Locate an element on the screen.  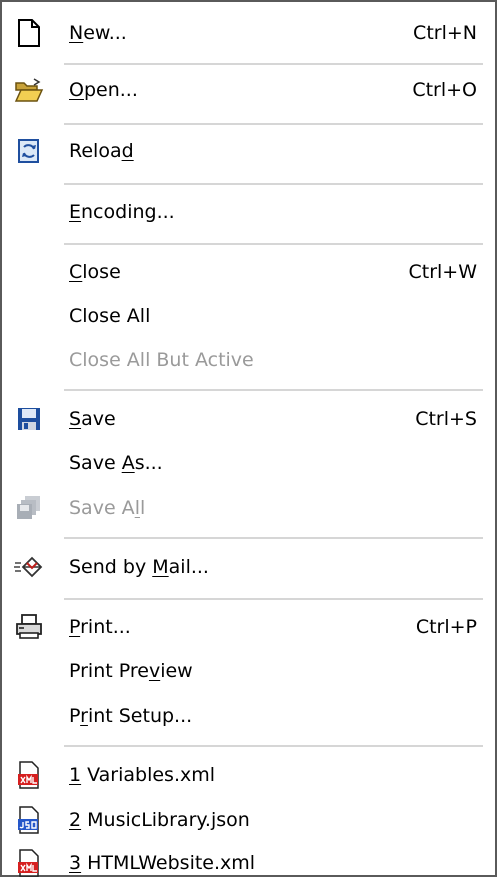
menu-item-reload: Reload is located at coordinates (248, 151).